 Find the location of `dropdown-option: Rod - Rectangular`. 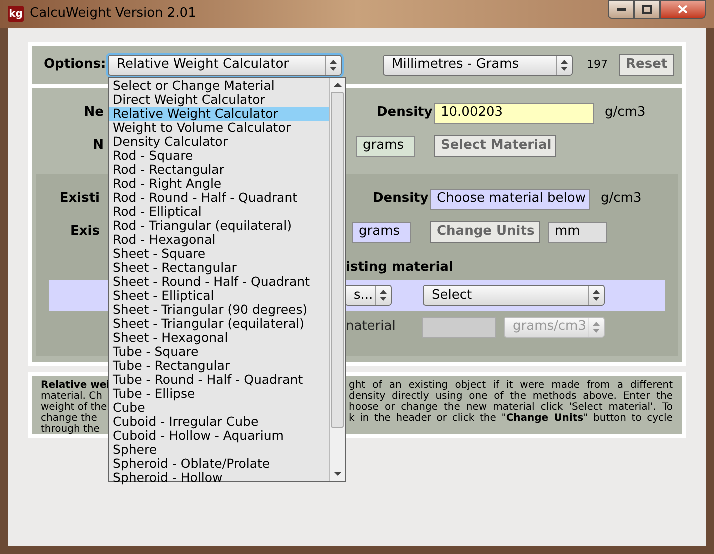

dropdown-option: Rod - Rectangular is located at coordinates (219, 170).